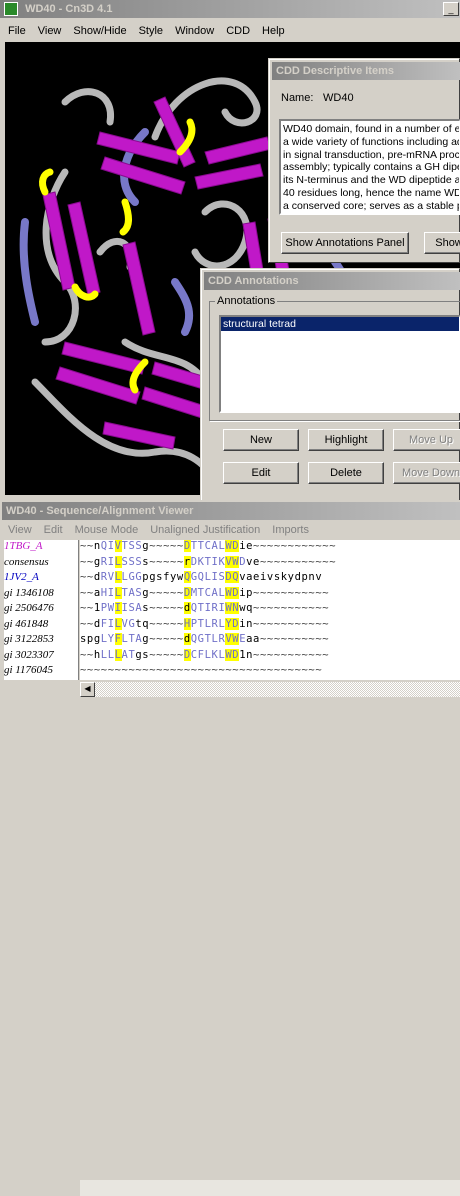 The image size is (460, 1196). Describe the element at coordinates (270, 672) in the screenshot. I see `sequence-row: ~~~~~~~~~~~~~~~~~~~~~~~~~~~~~~~~~~~` at that location.